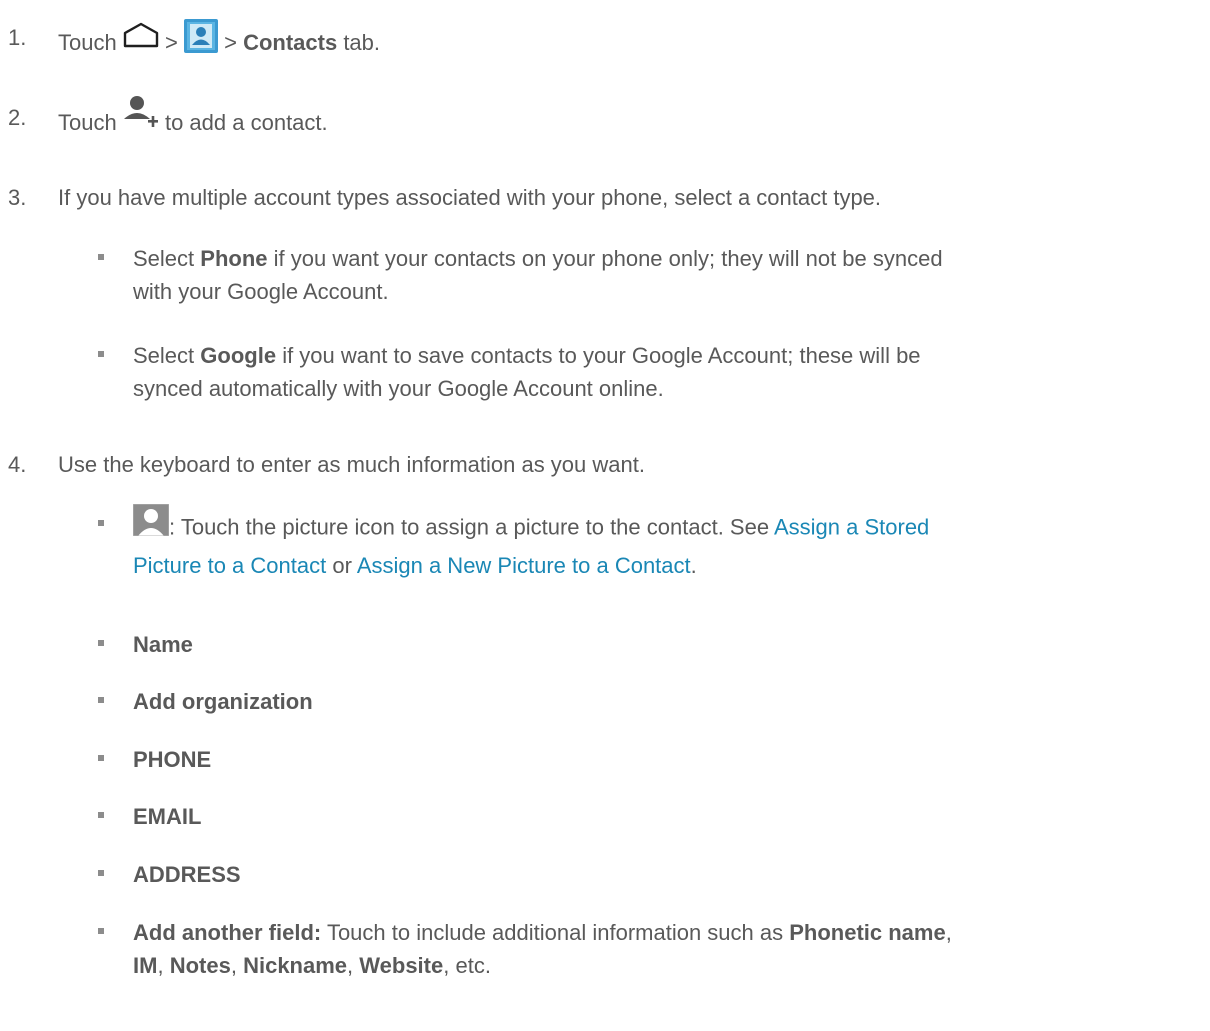 The height and width of the screenshot is (1031, 1210). What do you see at coordinates (17, 37) in the screenshot?
I see `step-number: 1.` at bounding box center [17, 37].